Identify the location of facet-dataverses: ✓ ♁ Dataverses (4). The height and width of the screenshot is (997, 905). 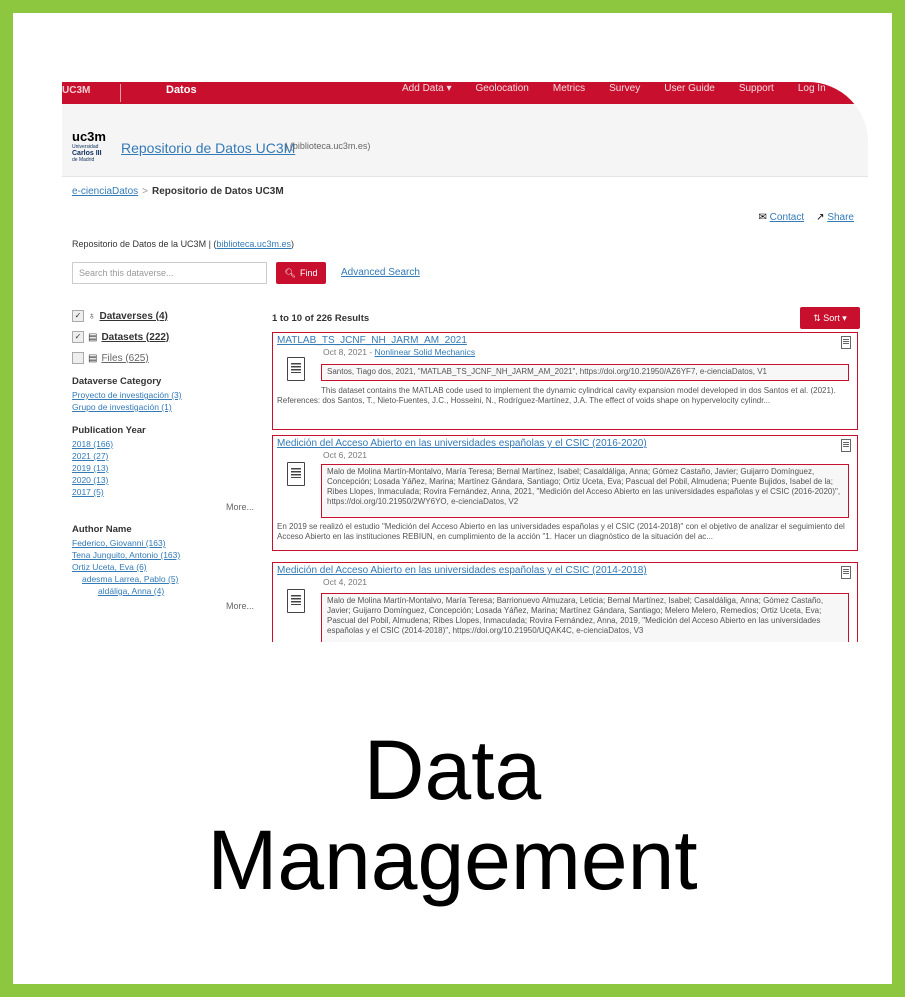
(163, 316).